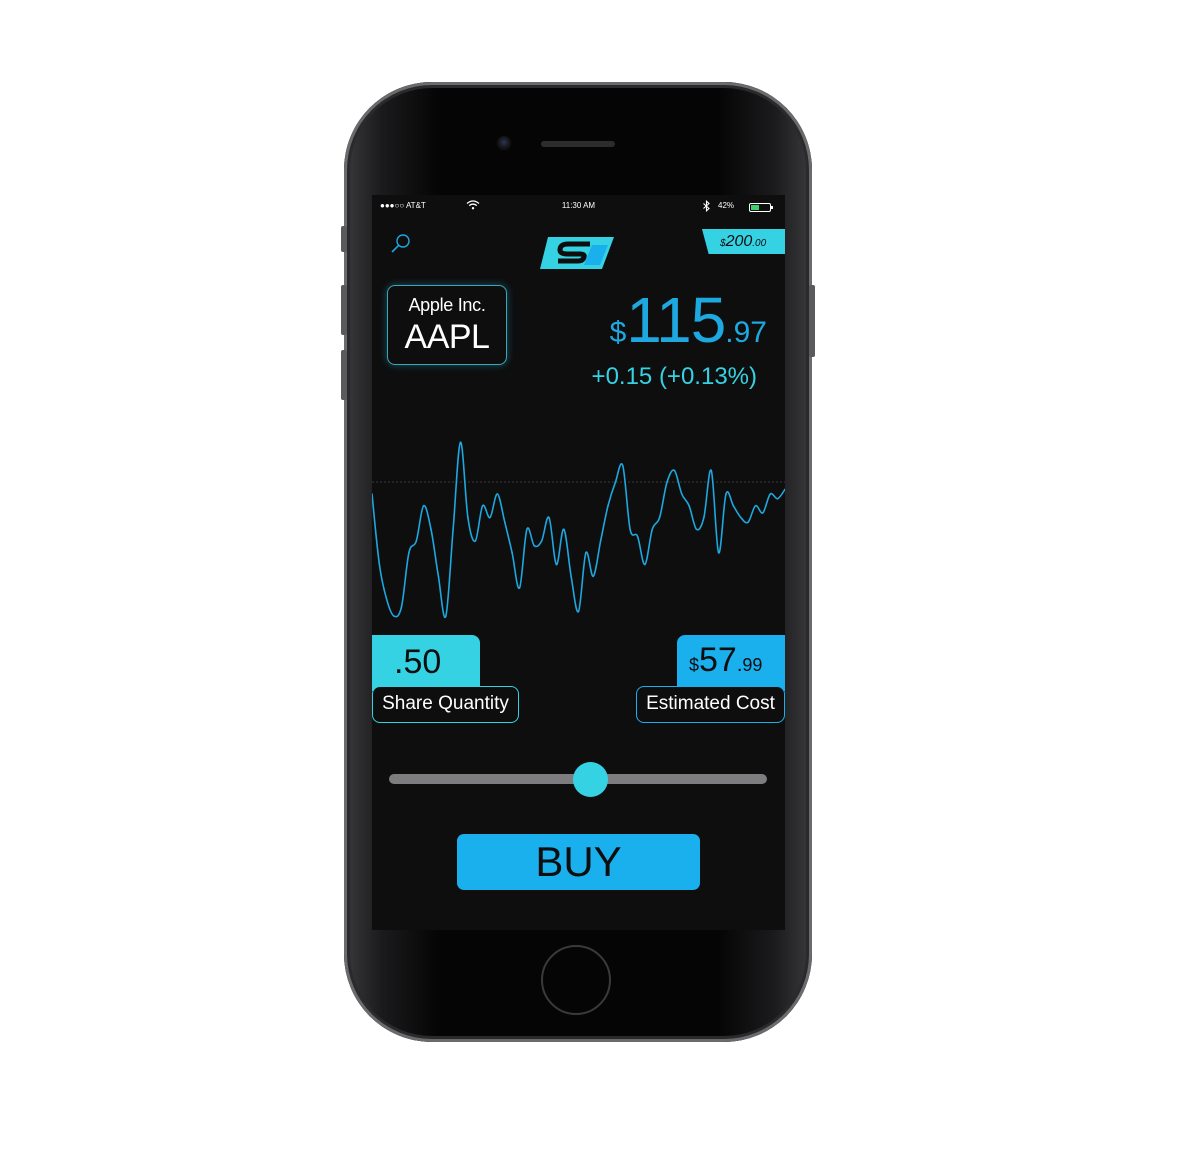  What do you see at coordinates (618, 332) in the screenshot?
I see `price-currency: $` at bounding box center [618, 332].